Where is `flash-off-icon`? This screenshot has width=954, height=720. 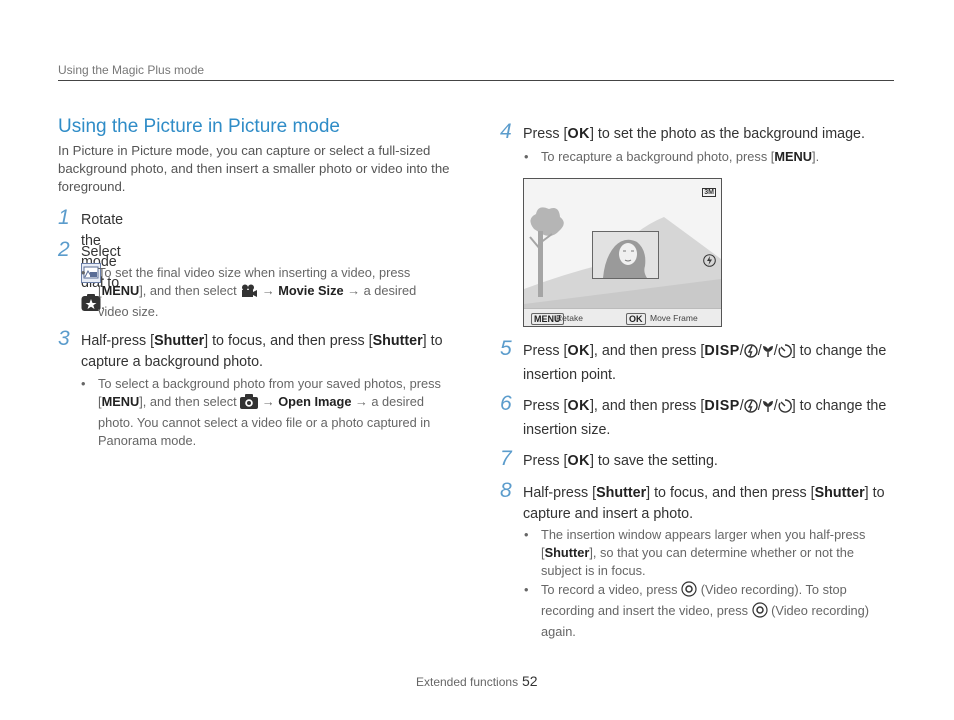
flash-off-icon is located at coordinates (709, 263).